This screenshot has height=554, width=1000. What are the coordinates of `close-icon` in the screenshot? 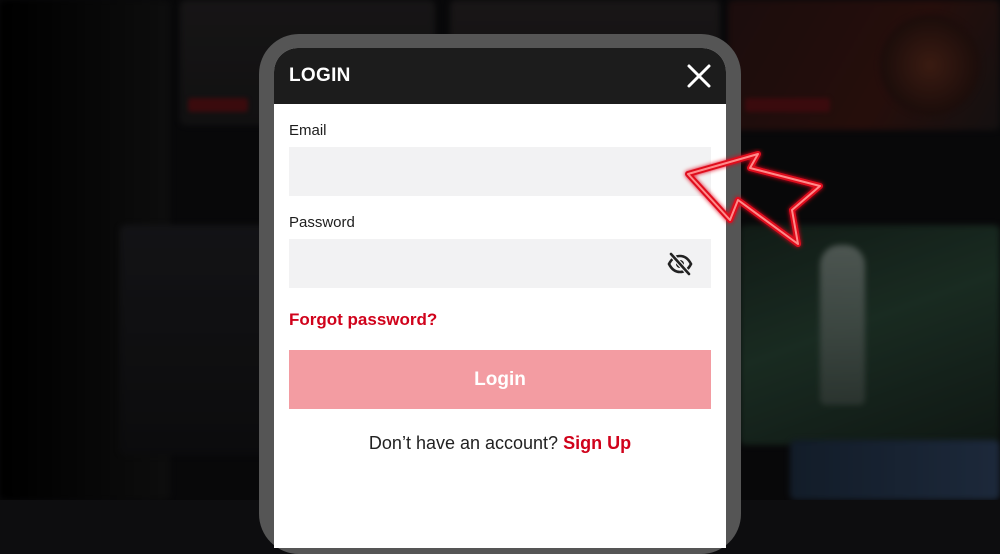 It's located at (699, 76).